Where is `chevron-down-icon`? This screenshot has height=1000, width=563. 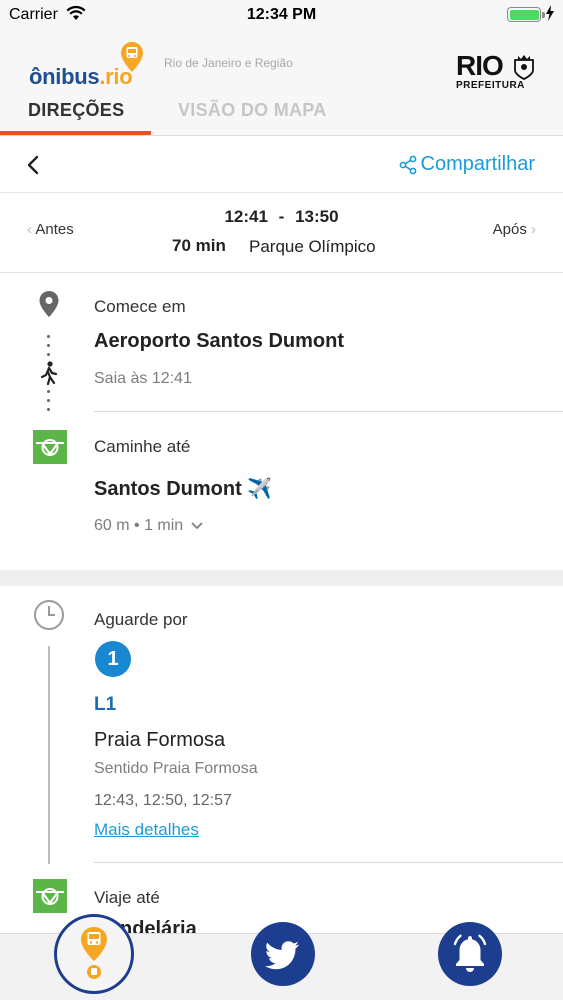
chevron-down-icon is located at coordinates (197, 526).